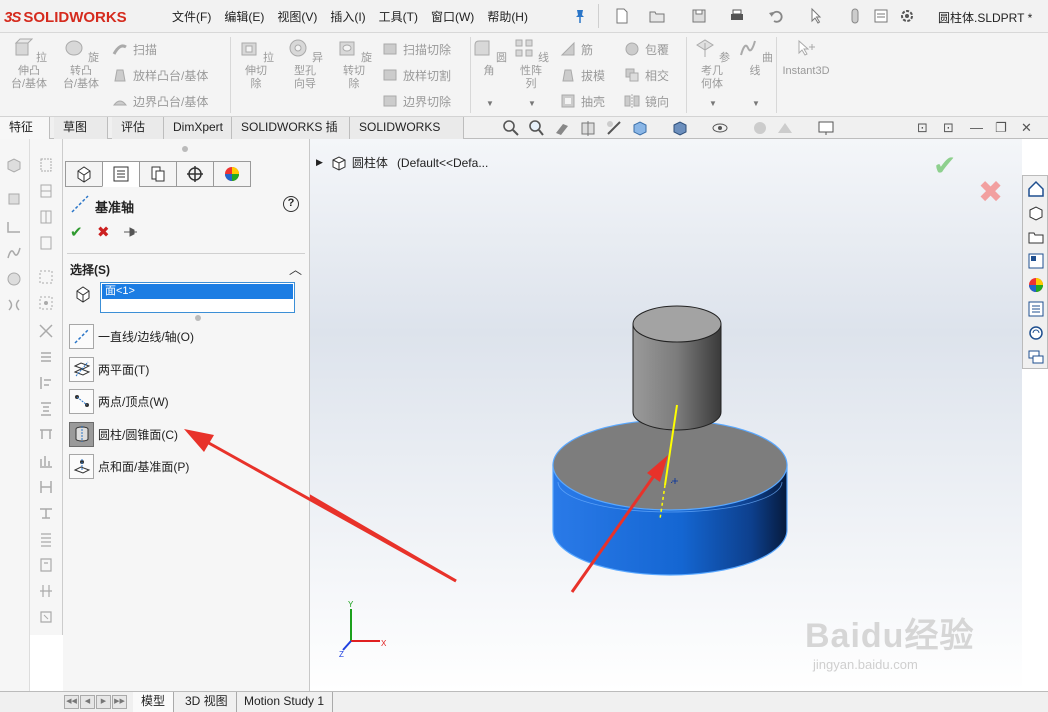 Image resolution: width=1048 pixels, height=712 pixels. I want to click on menu-edit: 编辑(E), so click(244, 16).